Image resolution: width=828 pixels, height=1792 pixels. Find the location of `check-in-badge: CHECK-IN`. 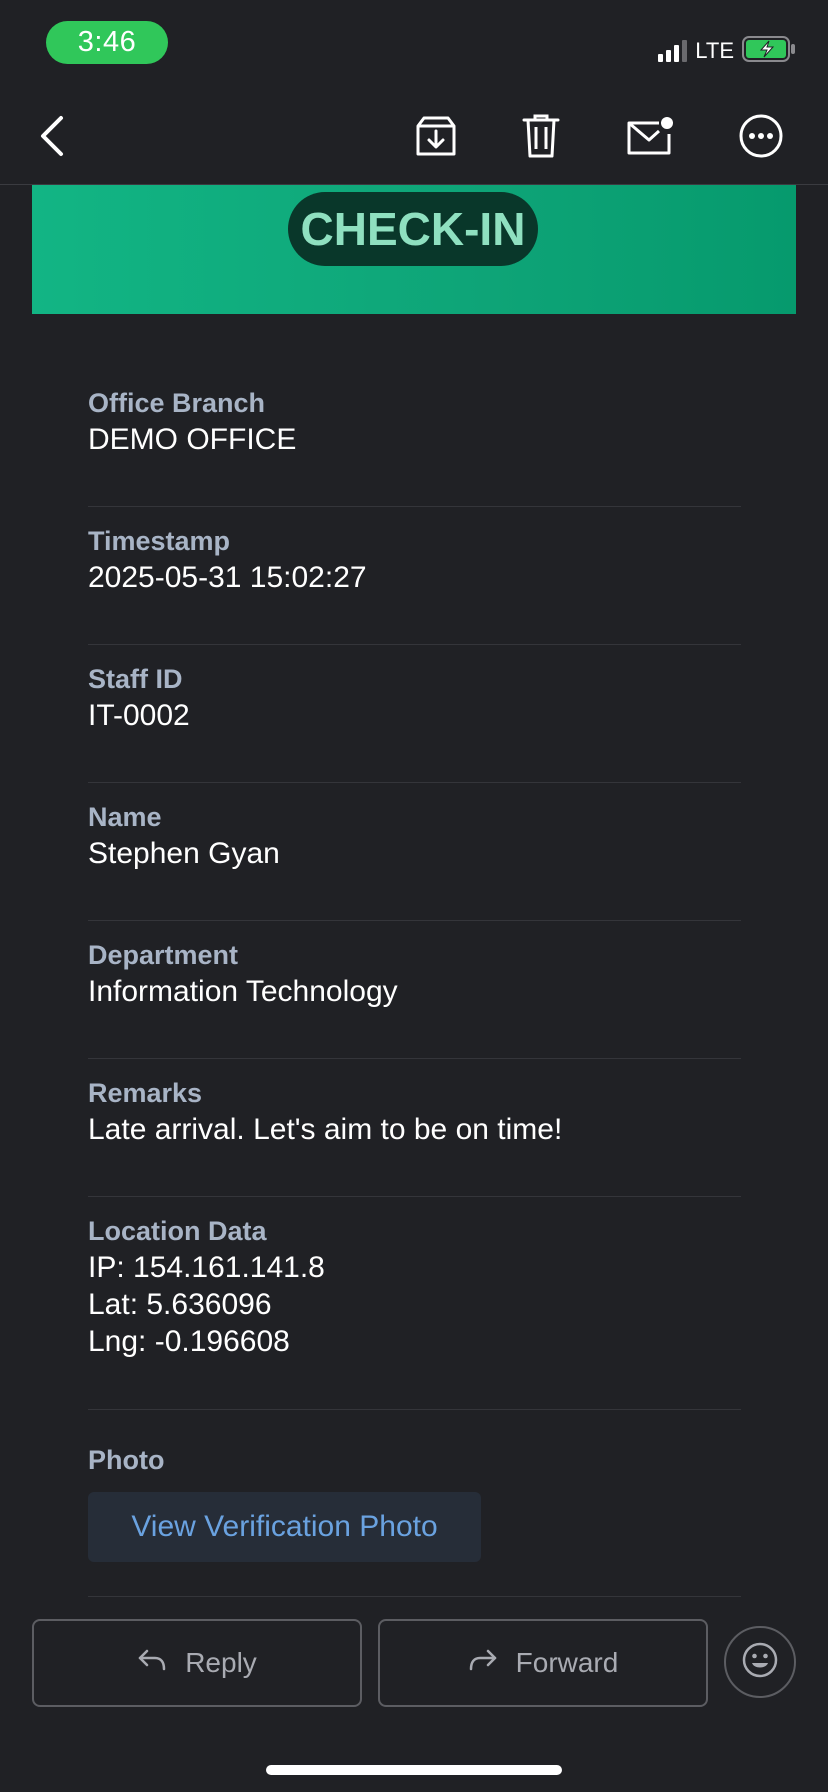

check-in-badge: CHECK-IN is located at coordinates (413, 229).